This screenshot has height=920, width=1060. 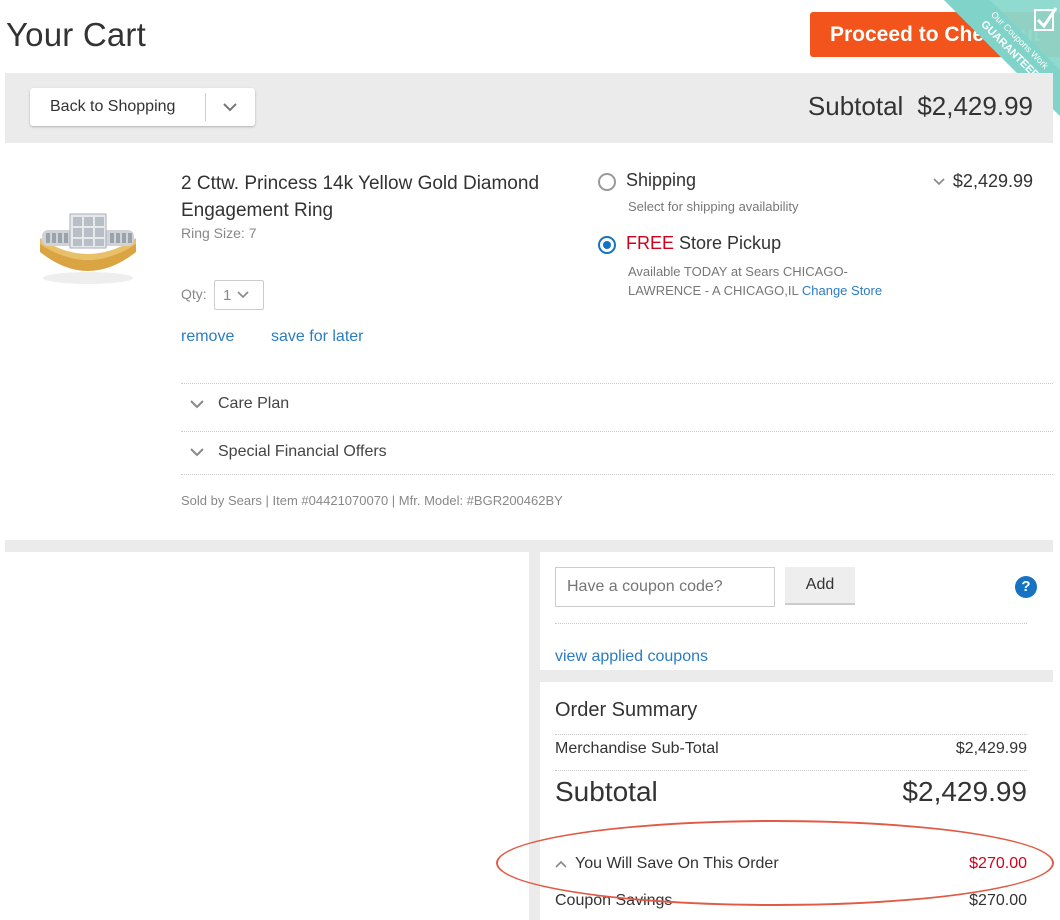 I want to click on item-price: $2,429.99, so click(x=983, y=181).